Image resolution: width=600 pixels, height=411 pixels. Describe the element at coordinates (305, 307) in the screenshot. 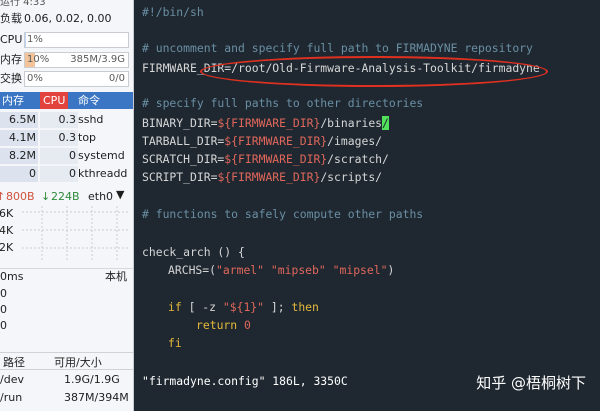

I see `keyword-then: then` at that location.